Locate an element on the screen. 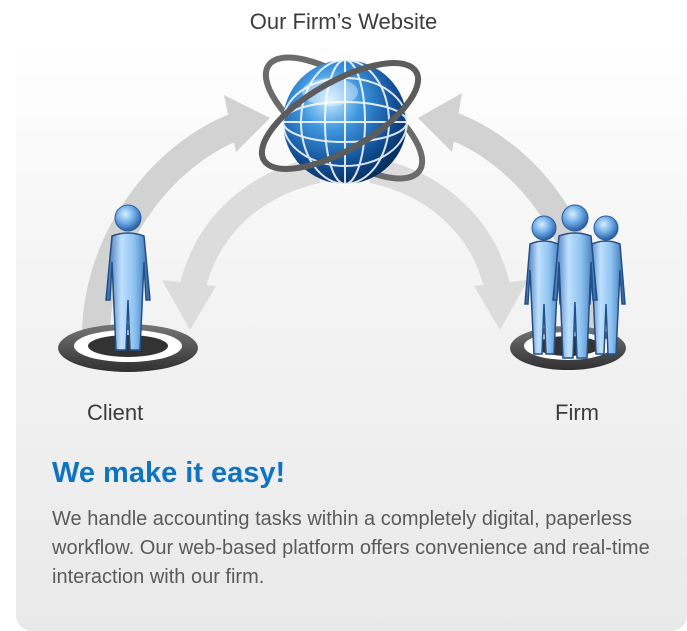 This screenshot has height=631, width=687. arrow-website-to-firm is located at coordinates (448, 243).